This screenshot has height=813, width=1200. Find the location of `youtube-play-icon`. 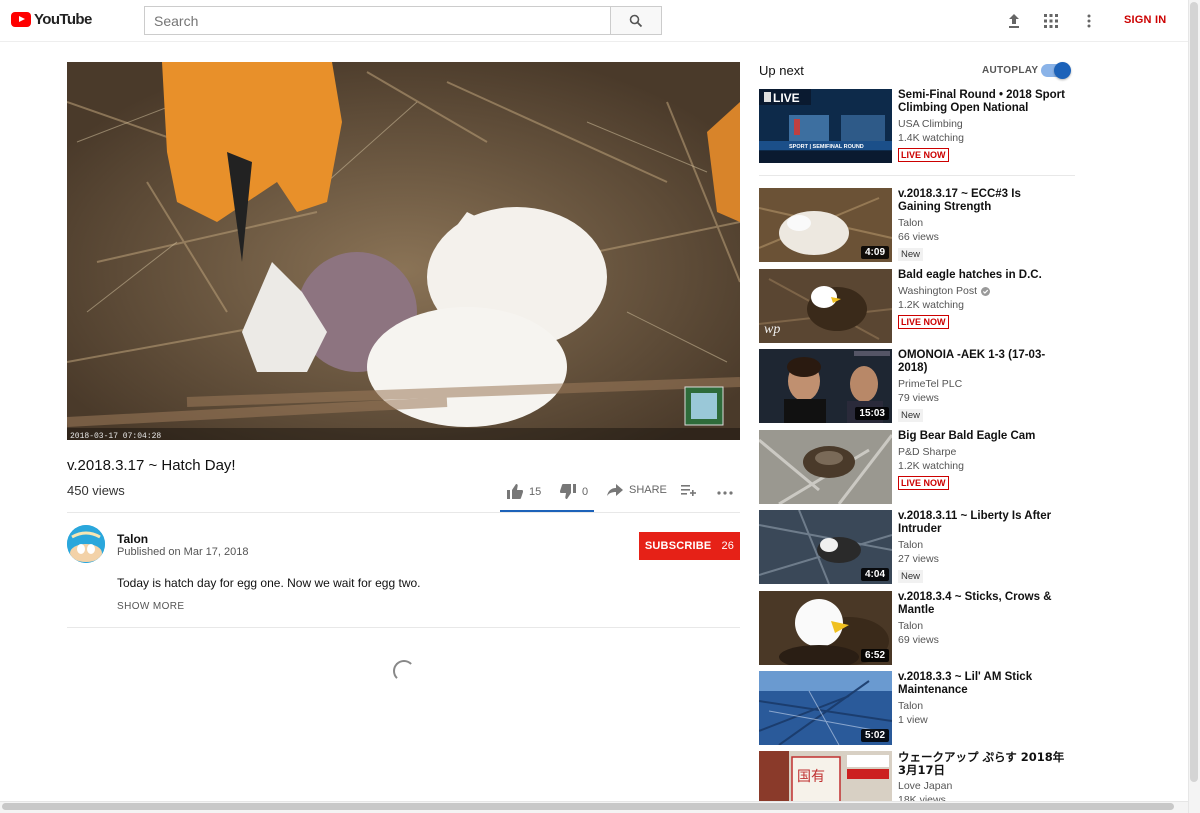

youtube-play-icon is located at coordinates (21, 19).